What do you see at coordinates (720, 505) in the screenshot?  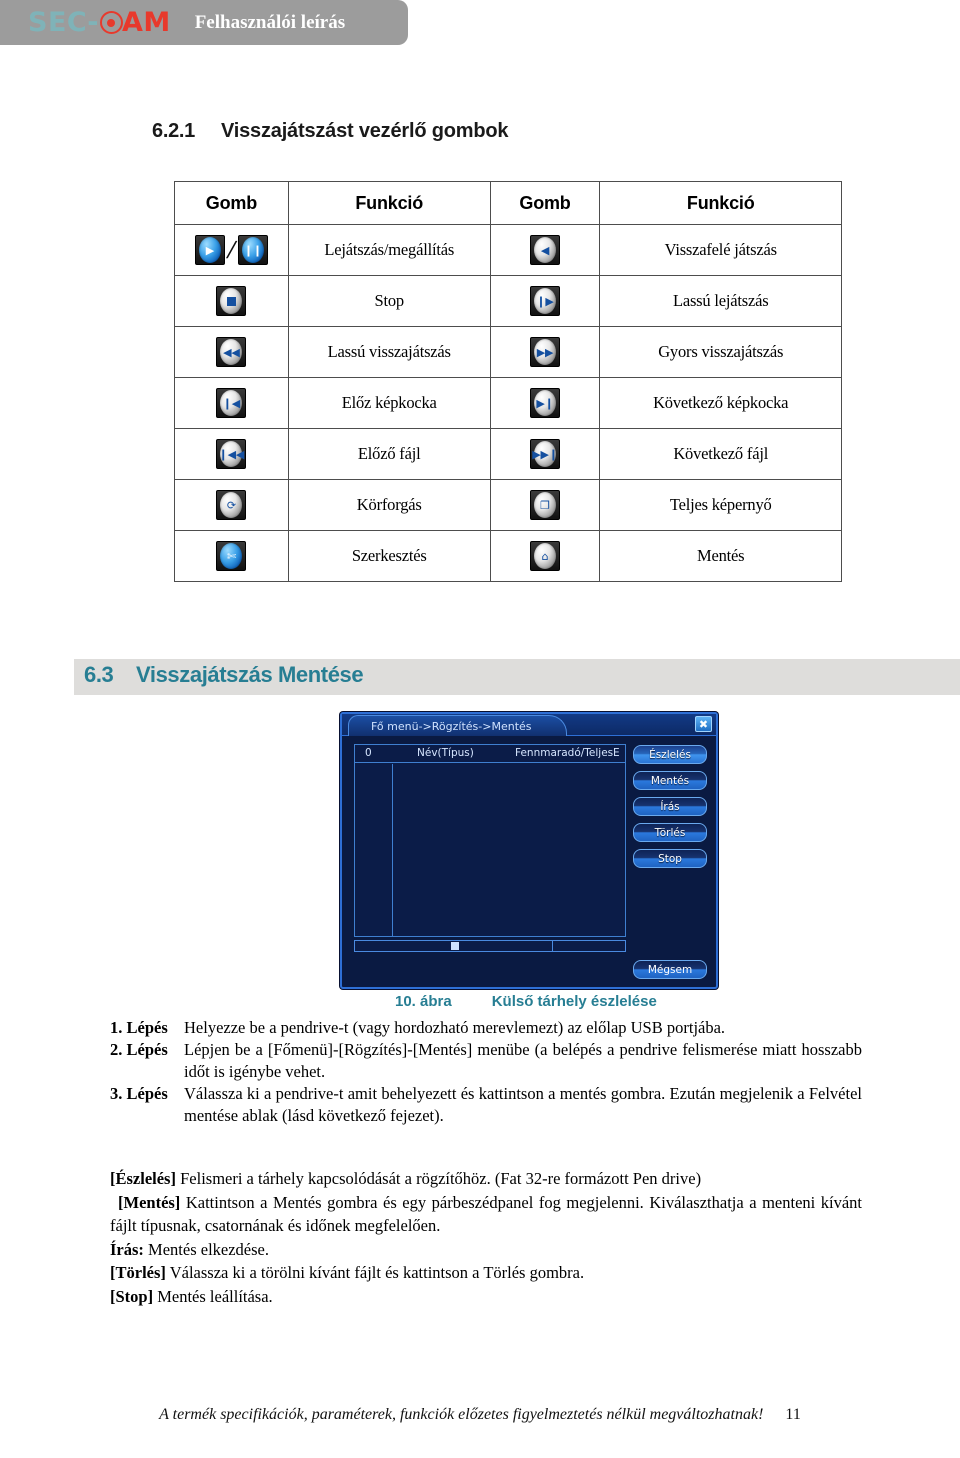 I see `function-cell: Teljes képernyő` at bounding box center [720, 505].